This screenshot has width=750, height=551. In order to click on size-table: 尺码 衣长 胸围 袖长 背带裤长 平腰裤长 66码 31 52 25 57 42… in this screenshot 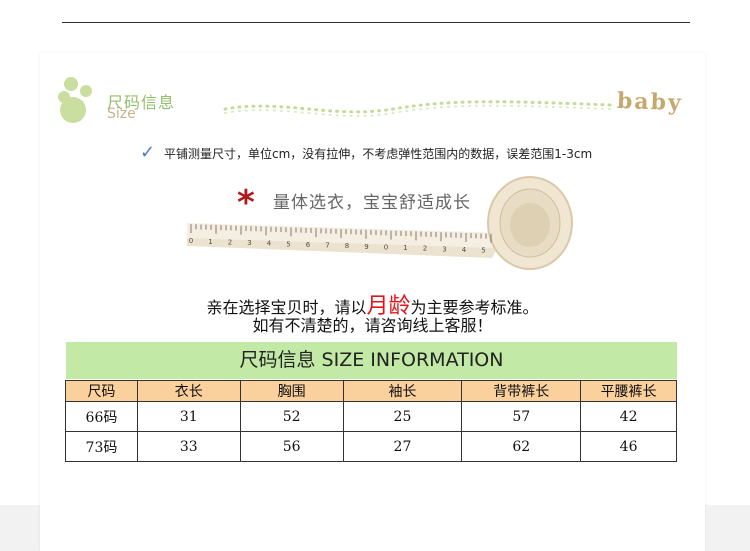, I will do `click(371, 421)`.